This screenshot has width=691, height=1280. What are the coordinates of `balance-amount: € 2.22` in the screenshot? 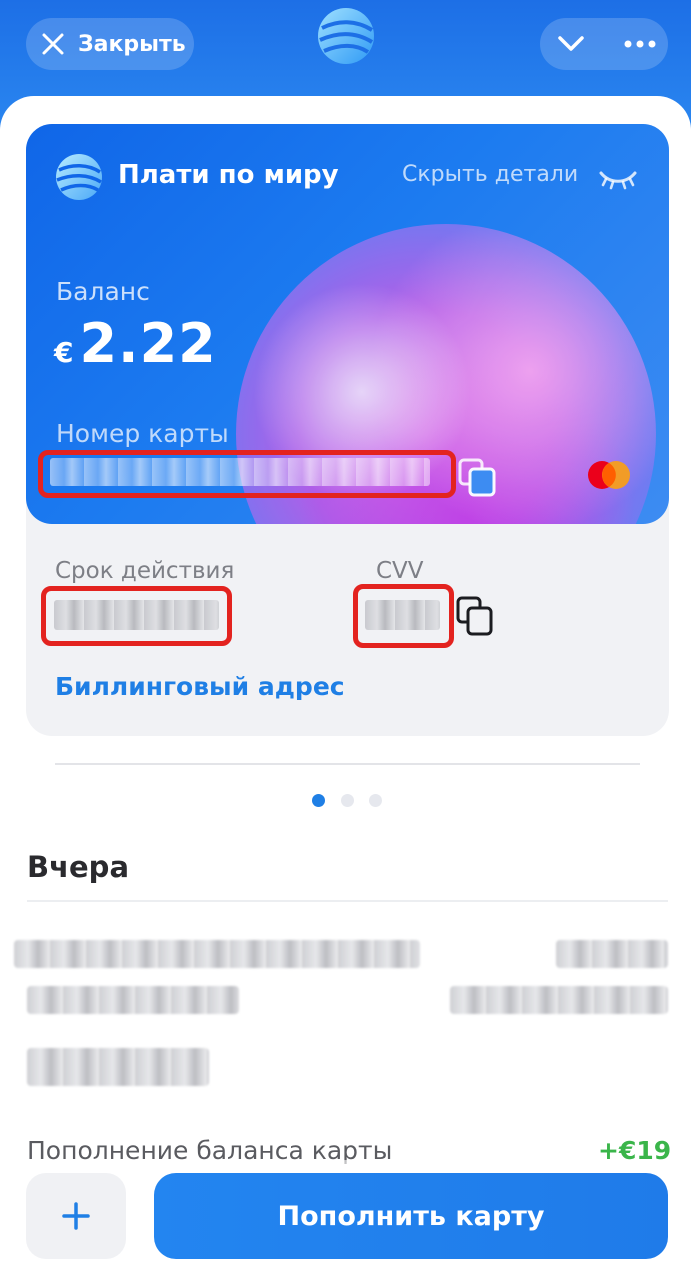 It's located at (135, 343).